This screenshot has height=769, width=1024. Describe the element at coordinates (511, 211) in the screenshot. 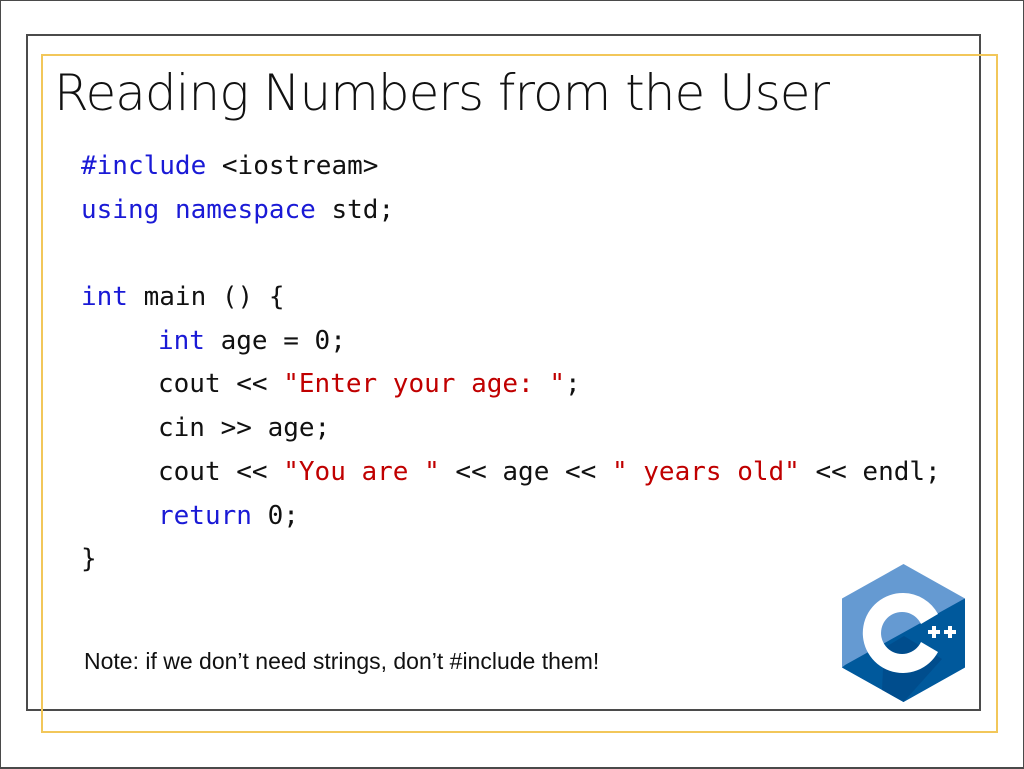

I see `code-line: using namespace std;` at that location.